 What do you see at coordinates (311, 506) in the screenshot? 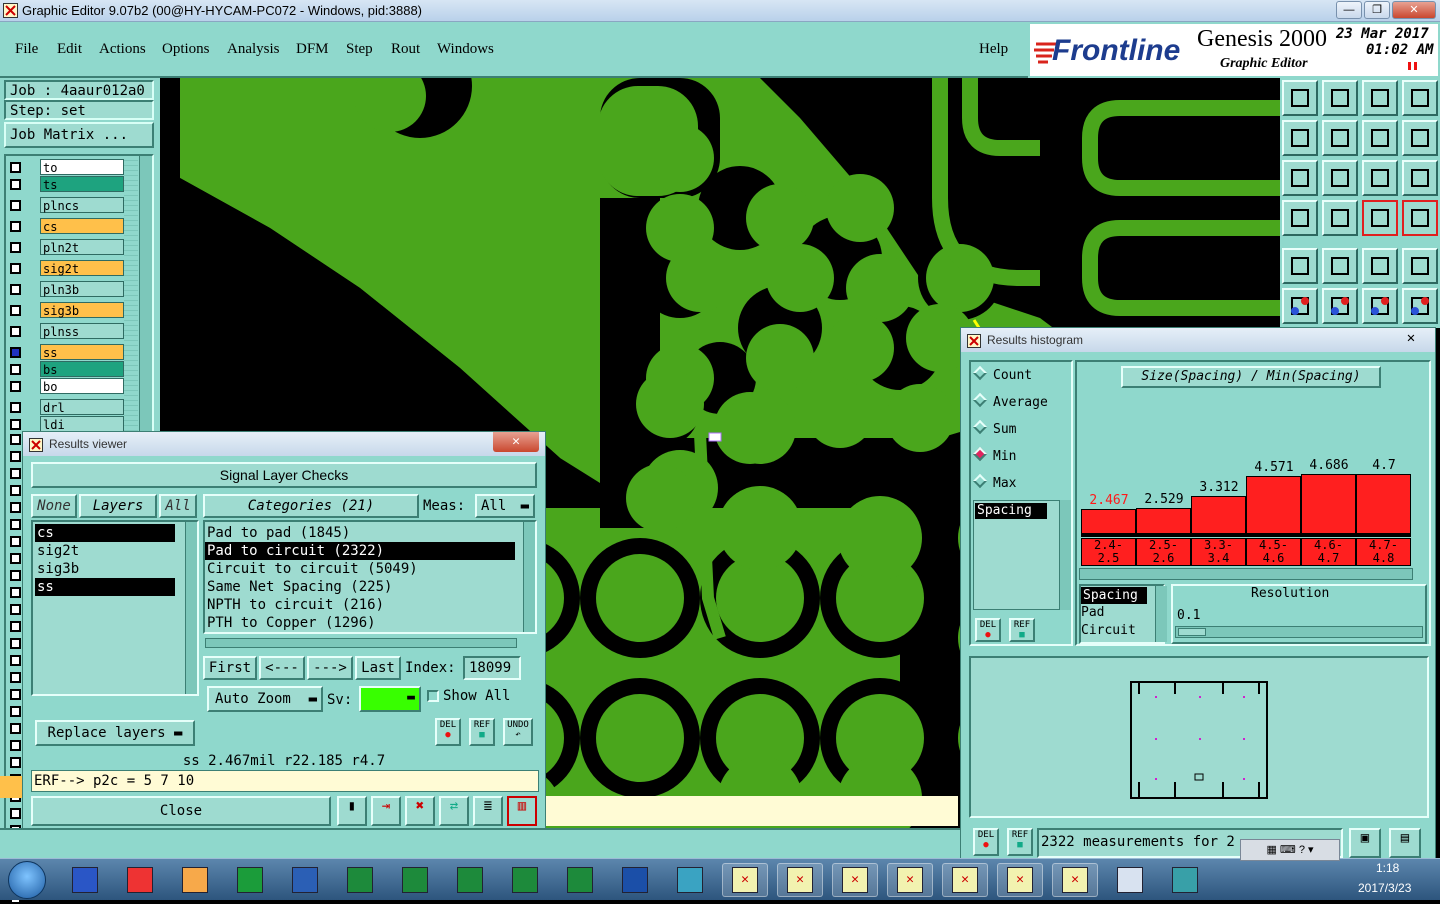
I see `categories-button: Categories (21)` at bounding box center [311, 506].